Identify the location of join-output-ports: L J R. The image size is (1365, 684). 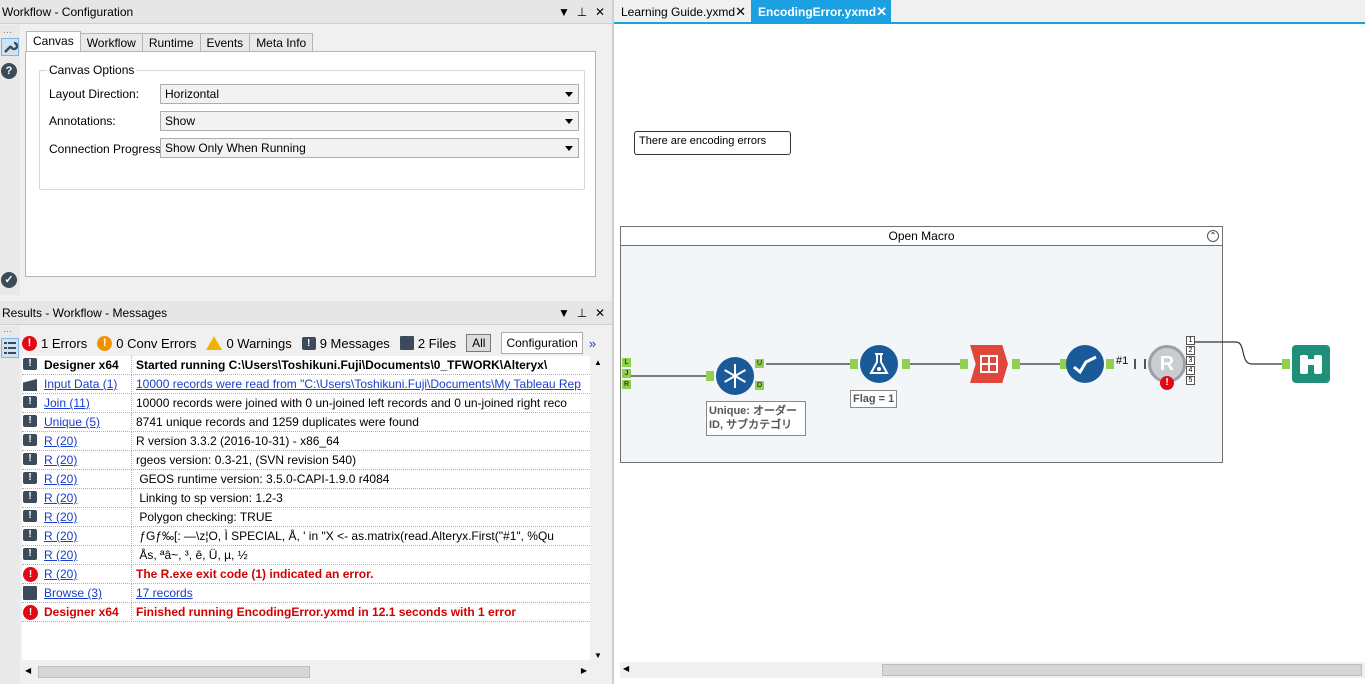
(627, 374).